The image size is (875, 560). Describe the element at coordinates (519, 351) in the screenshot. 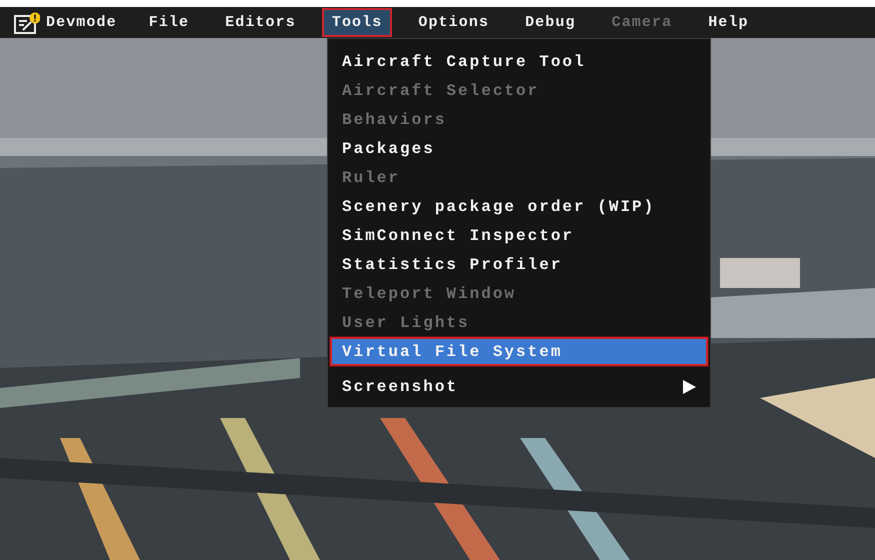

I see `menu-item: Virtual File System` at that location.